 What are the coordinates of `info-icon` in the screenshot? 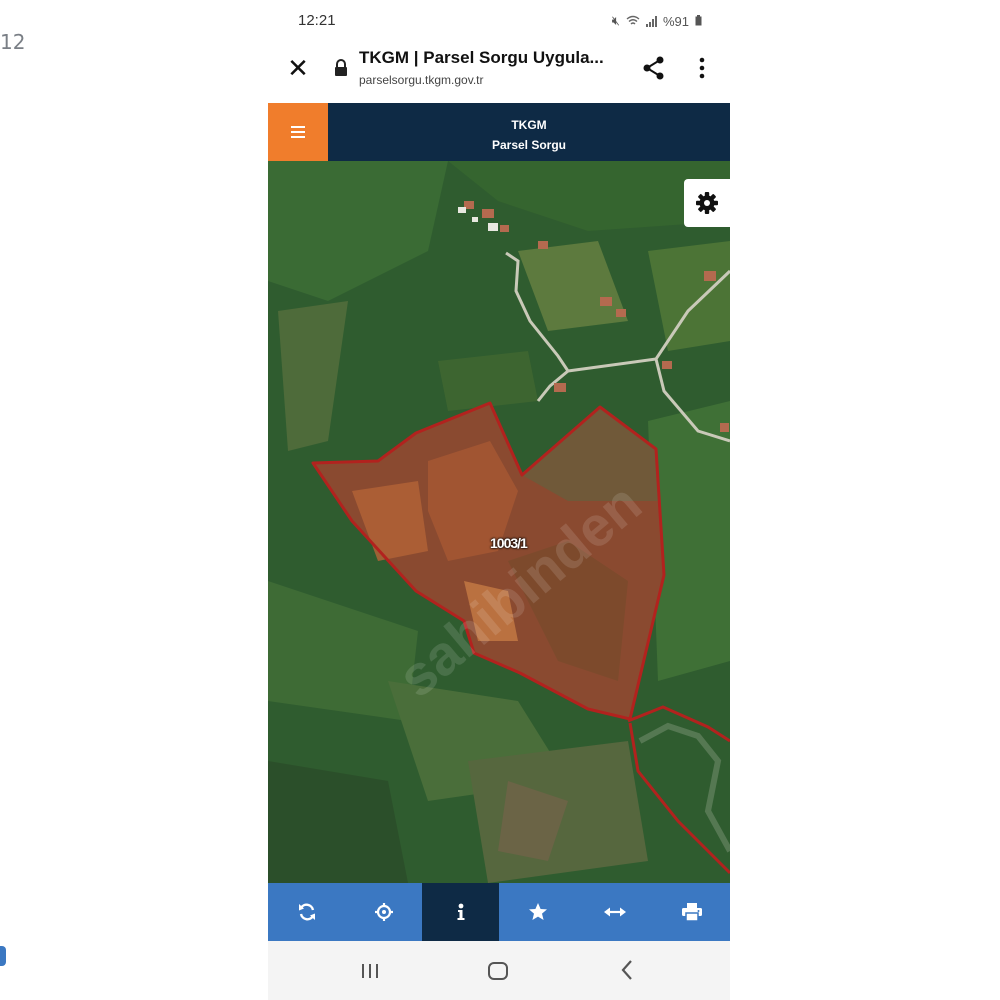 It's located at (460, 911).